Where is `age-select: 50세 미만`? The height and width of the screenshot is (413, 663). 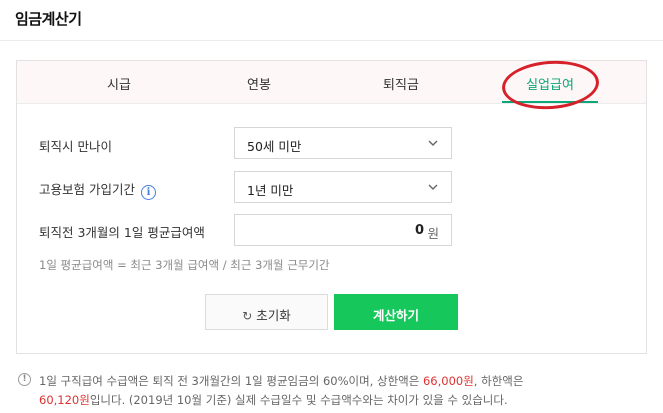 age-select: 50세 미만 is located at coordinates (343, 143).